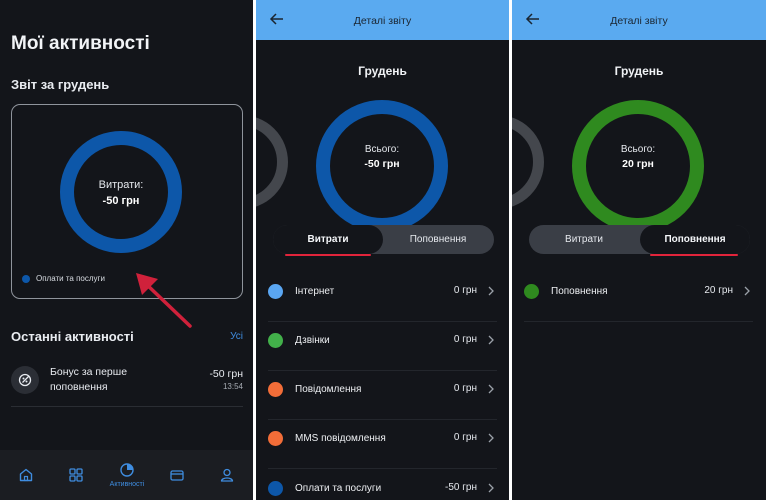 Image resolution: width=766 pixels, height=500 pixels. I want to click on recent-activities-title: Останні активності, so click(72, 336).